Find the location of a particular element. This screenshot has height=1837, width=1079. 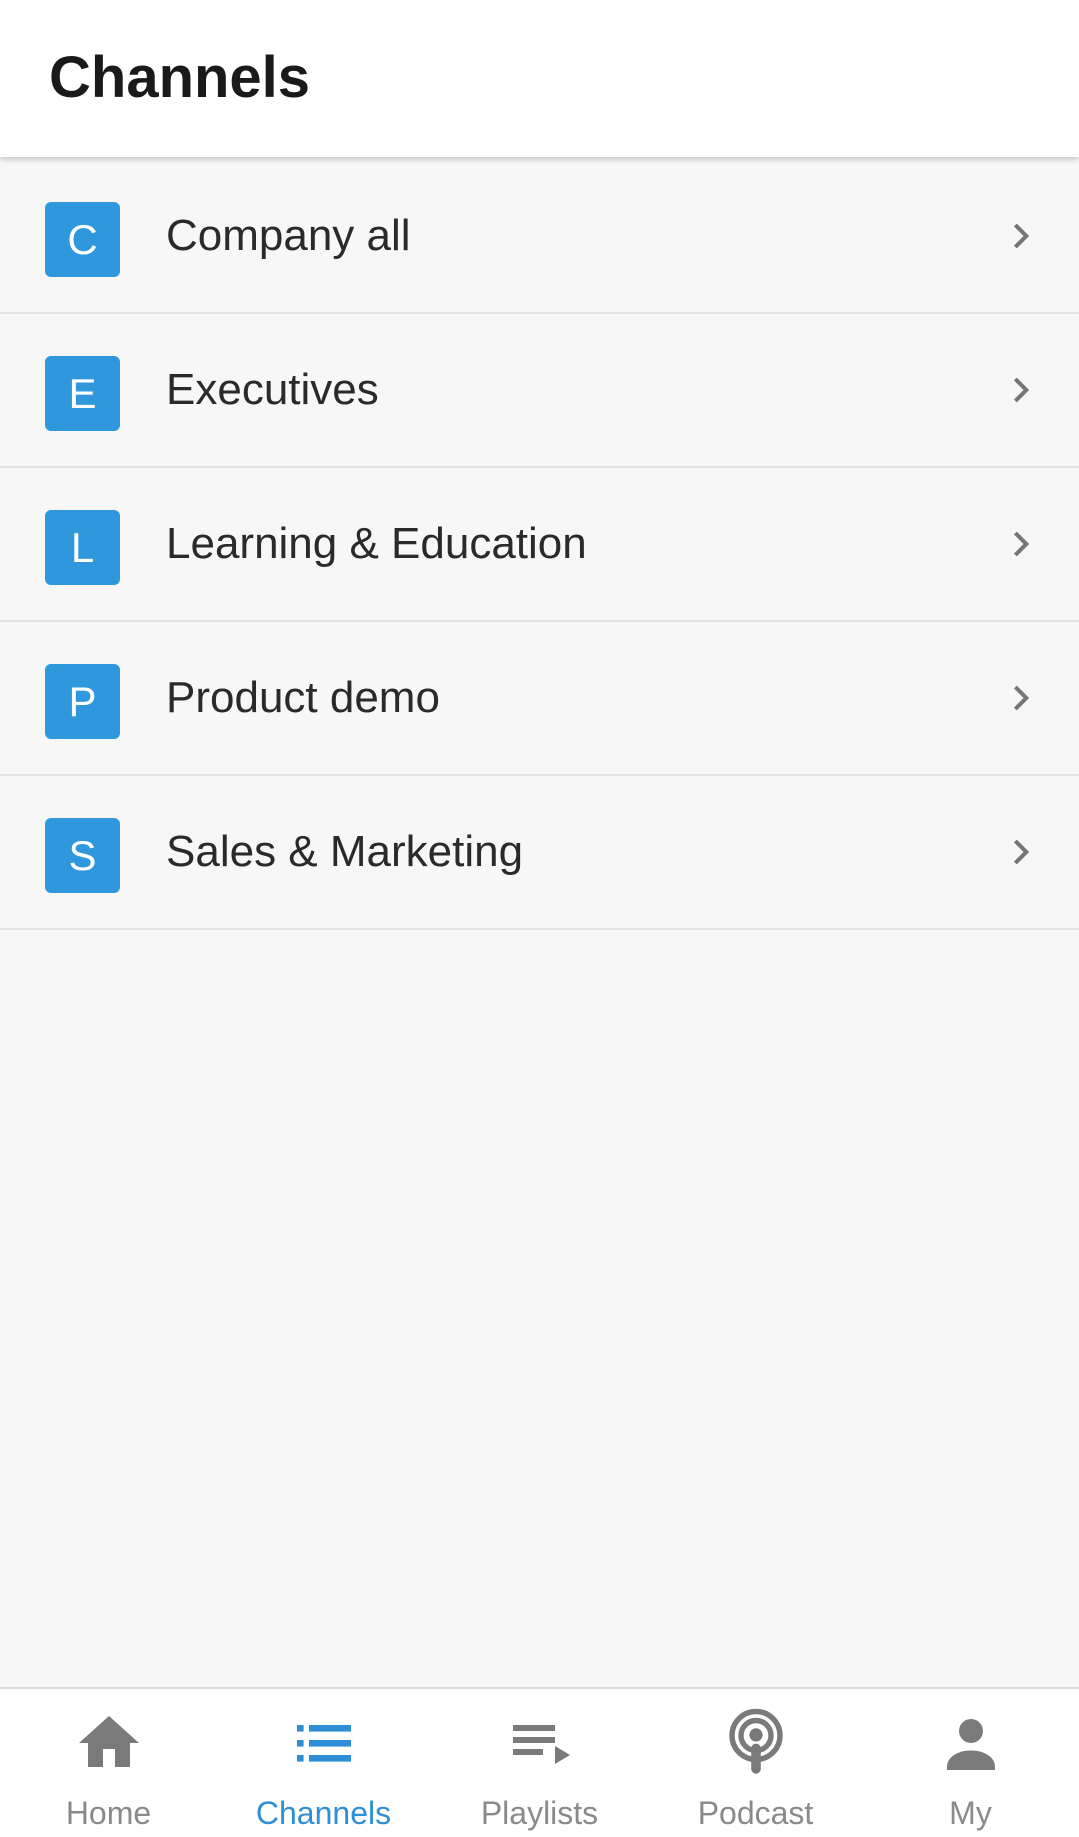

bottom-navigation: Home Channels Playlists Podcast My is located at coordinates (539, 1762).